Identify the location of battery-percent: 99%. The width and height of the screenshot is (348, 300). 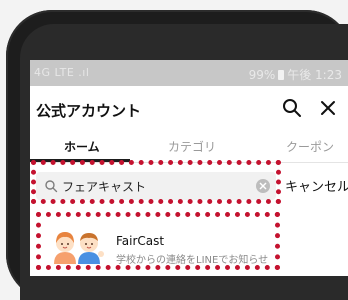
(262, 74).